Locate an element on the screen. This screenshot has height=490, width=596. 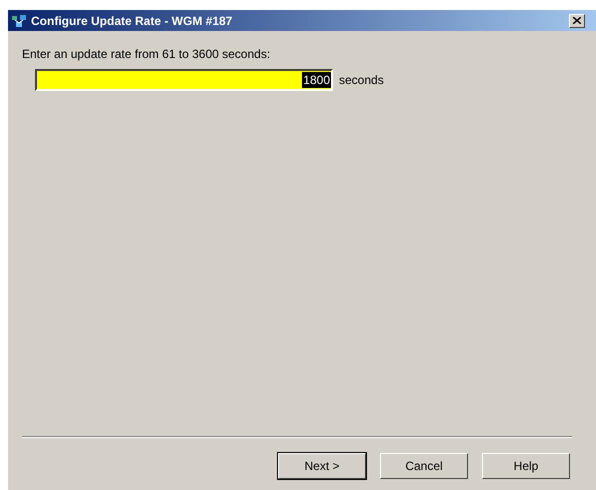
network-icon is located at coordinates (19, 21).